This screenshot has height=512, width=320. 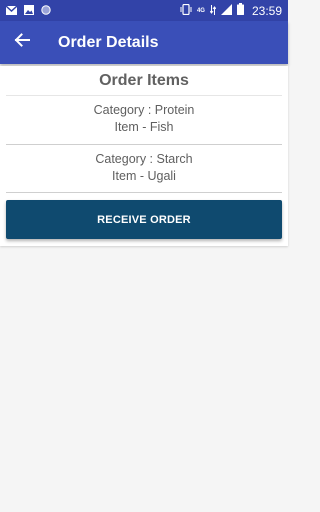 I want to click on item-name: Item - Fish, so click(x=144, y=127).